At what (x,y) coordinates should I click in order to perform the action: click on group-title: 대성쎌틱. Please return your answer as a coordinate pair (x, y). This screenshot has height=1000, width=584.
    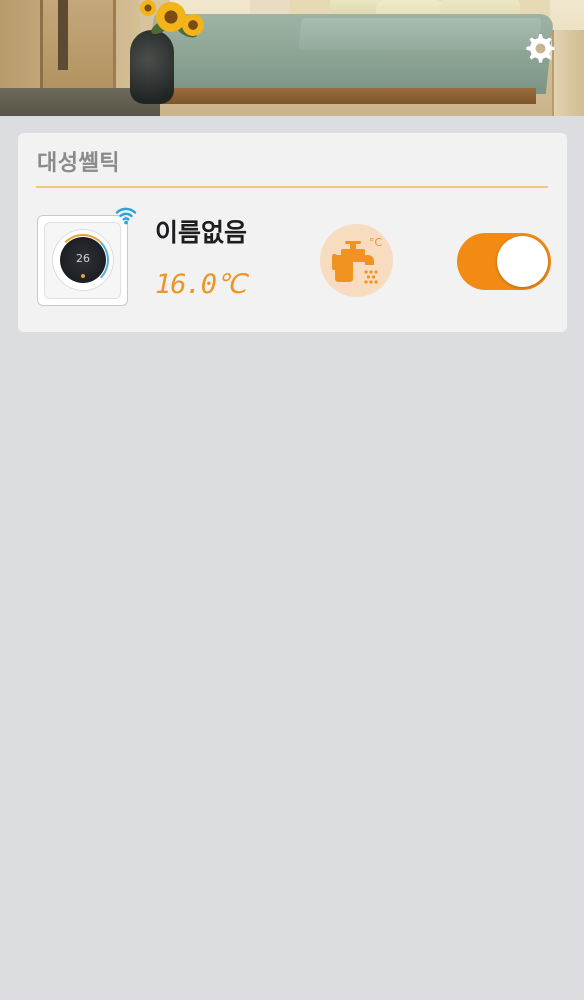
    Looking at the image, I should click on (78, 163).